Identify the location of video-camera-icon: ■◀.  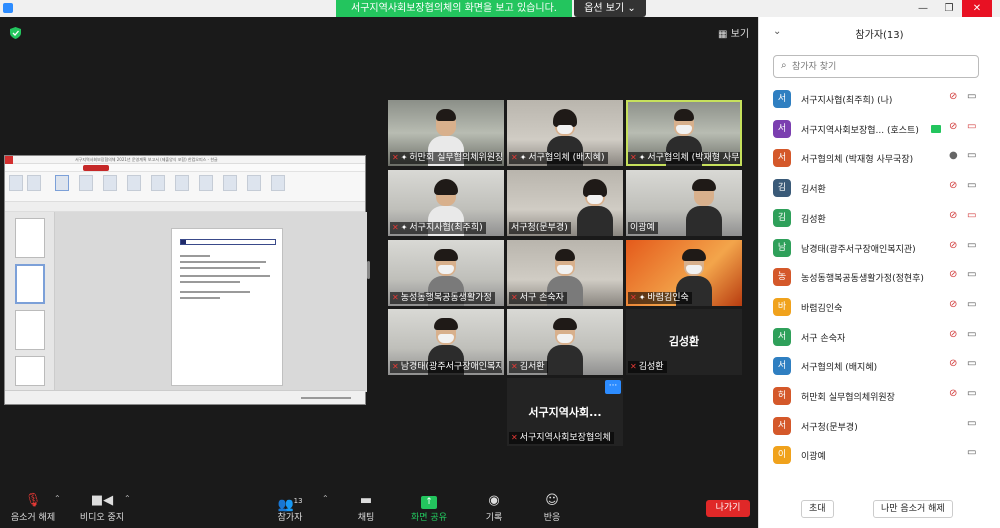
(102, 500).